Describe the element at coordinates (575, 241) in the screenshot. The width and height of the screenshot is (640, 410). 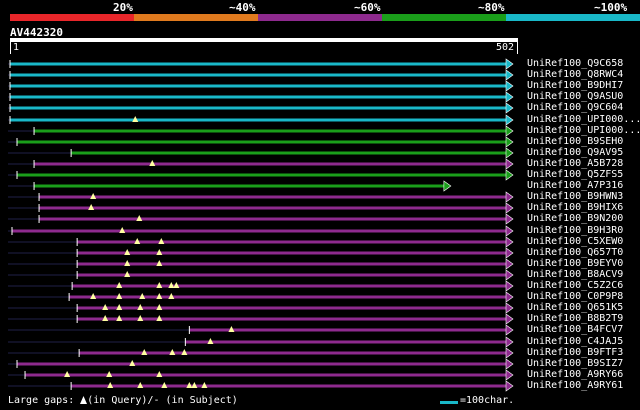
I see `hit-label: UniRef100_C5XEW0` at that location.